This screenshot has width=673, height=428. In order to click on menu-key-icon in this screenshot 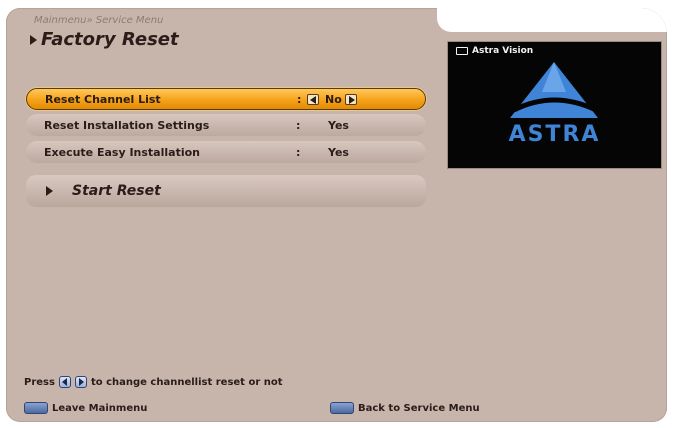, I will do `click(36, 408)`.